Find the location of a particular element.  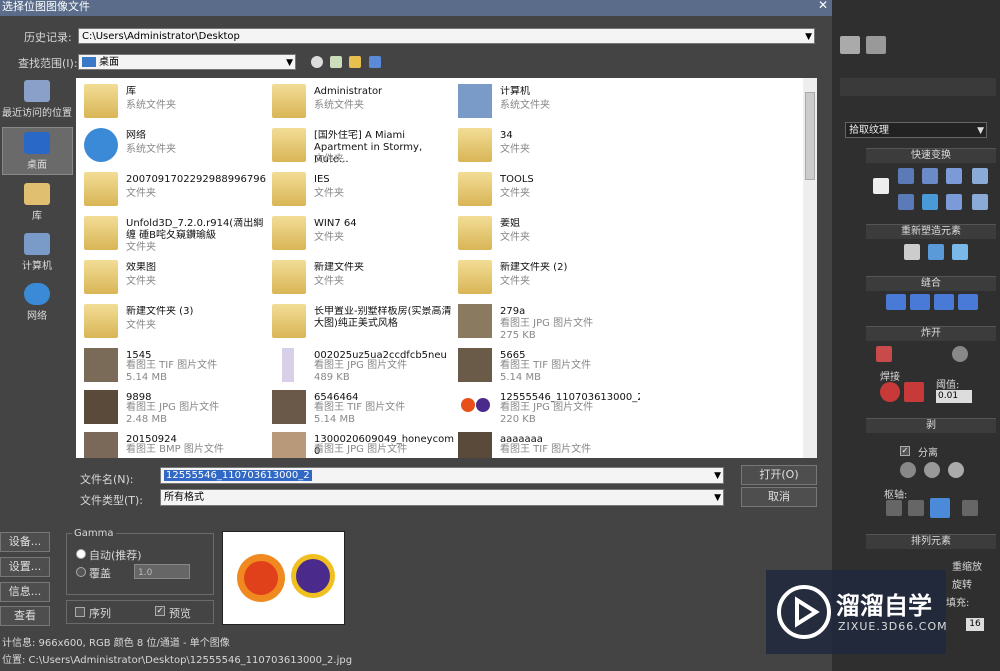

file-item: 库系统文件夹 is located at coordinates (176, 102).